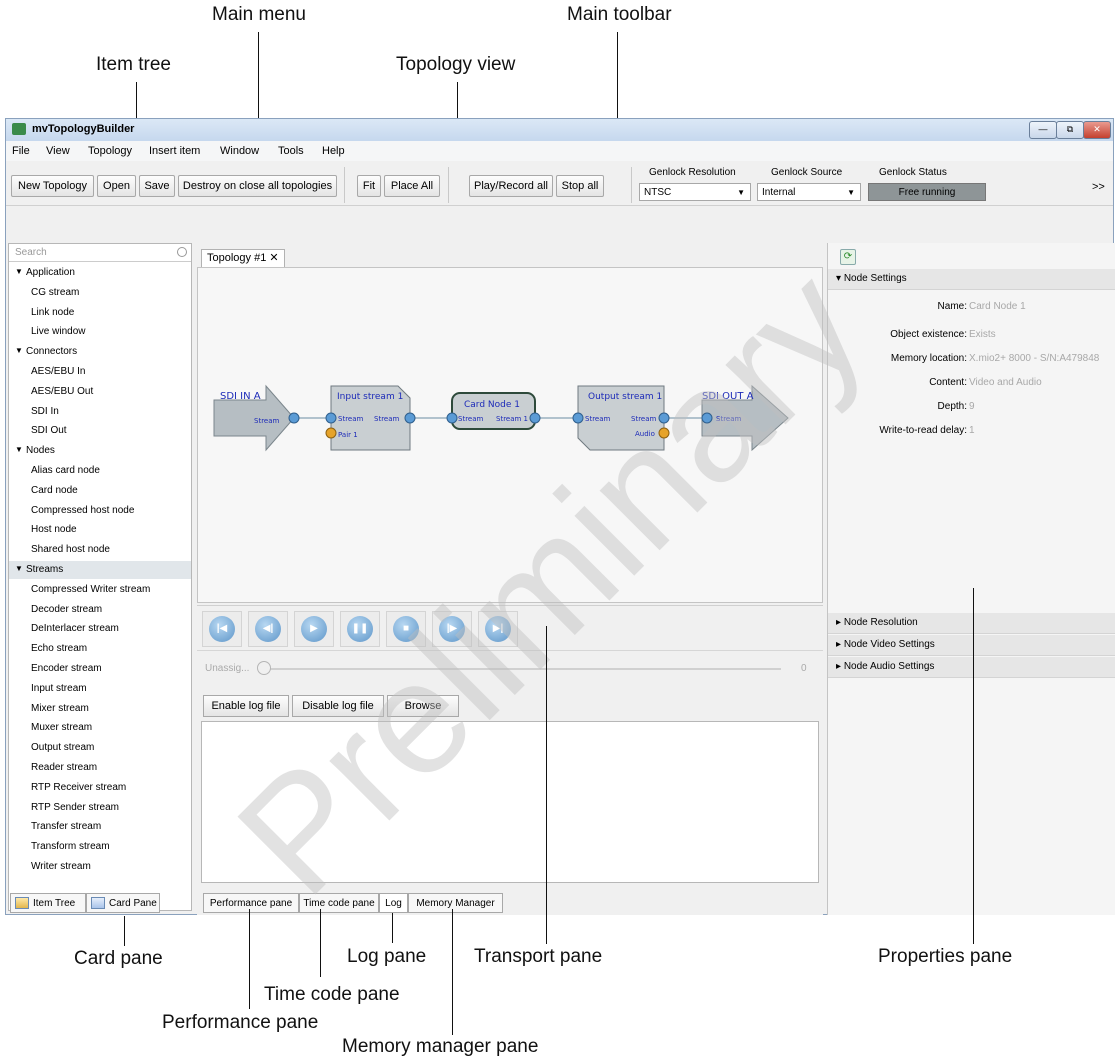 The height and width of the screenshot is (1058, 1115). I want to click on new-topology-button: New Topology, so click(52, 186).